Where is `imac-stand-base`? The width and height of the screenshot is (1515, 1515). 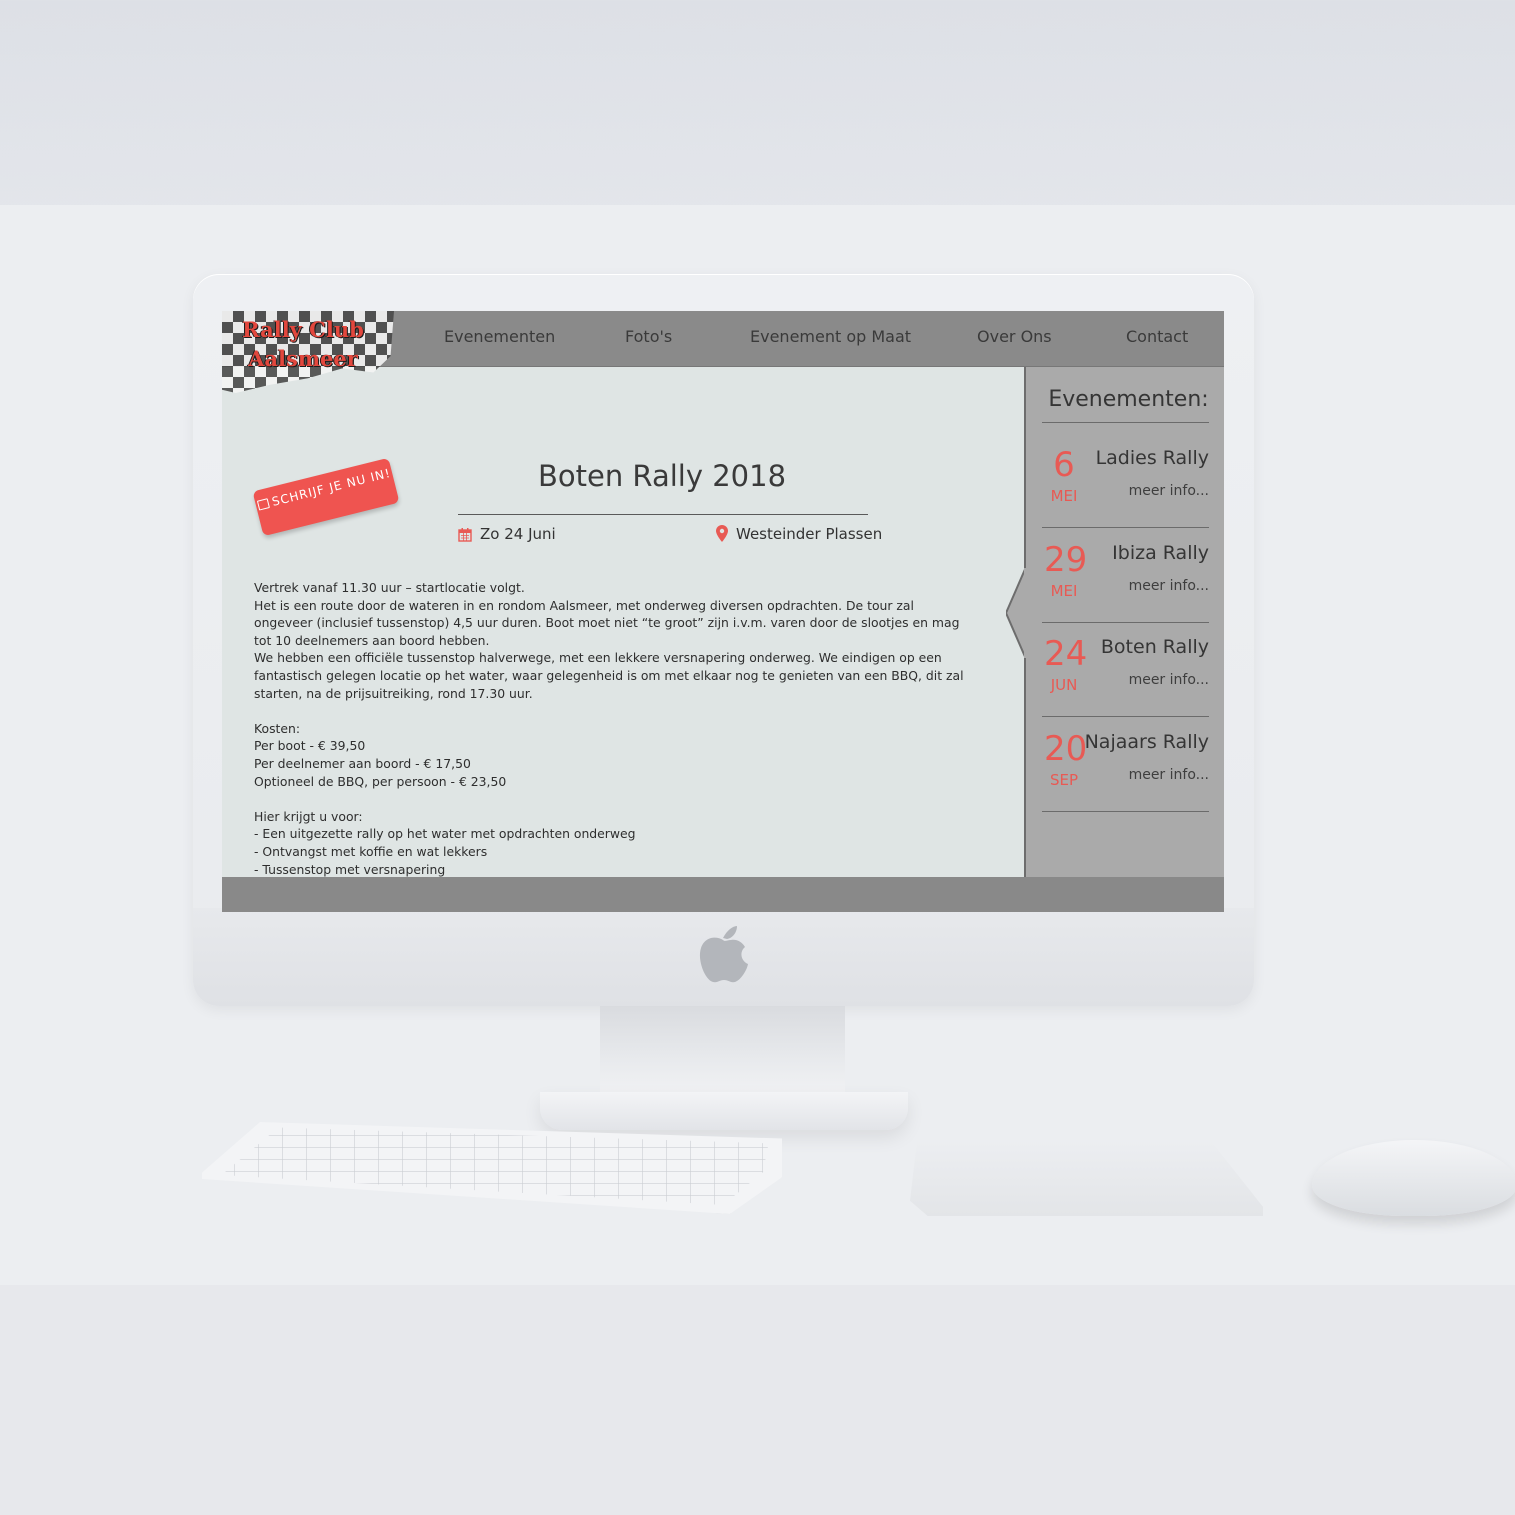 imac-stand-base is located at coordinates (724, 1111).